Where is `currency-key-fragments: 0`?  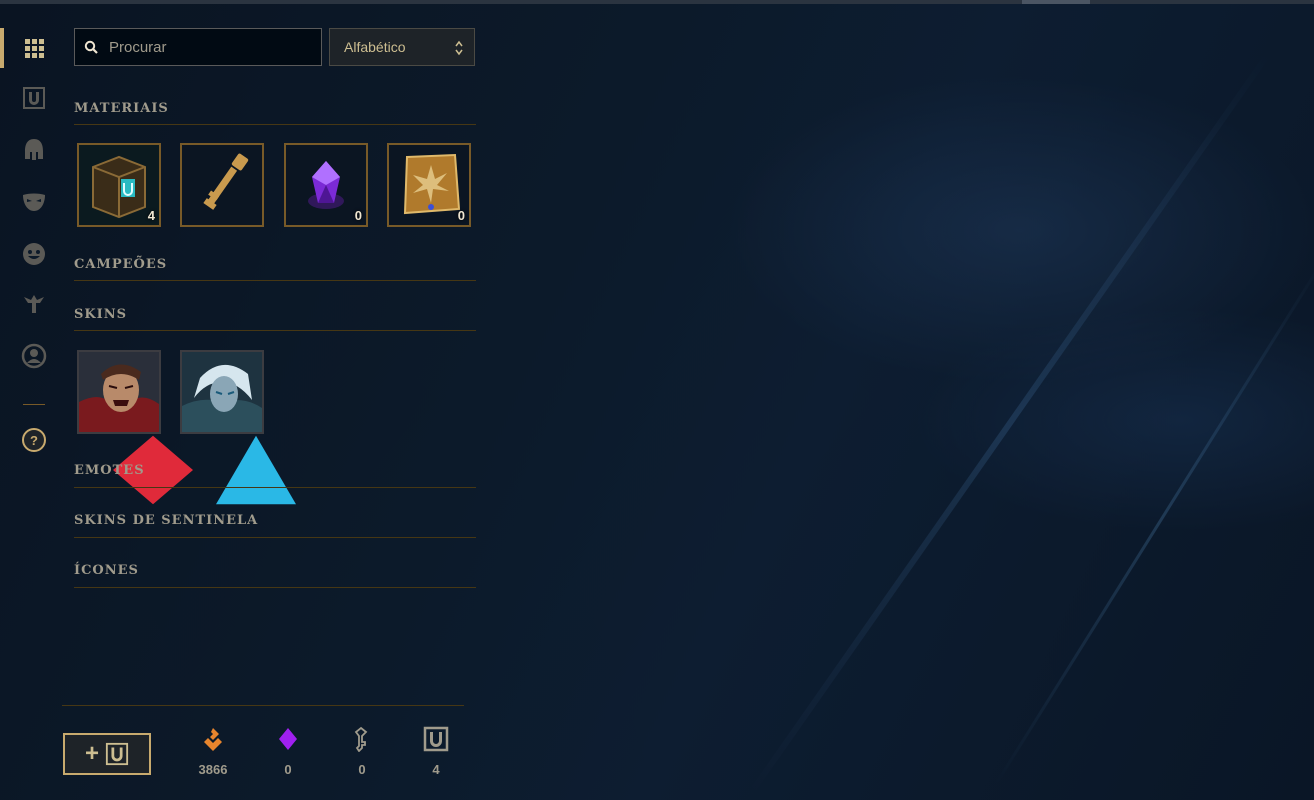
currency-key-fragments: 0 is located at coordinates (362, 751).